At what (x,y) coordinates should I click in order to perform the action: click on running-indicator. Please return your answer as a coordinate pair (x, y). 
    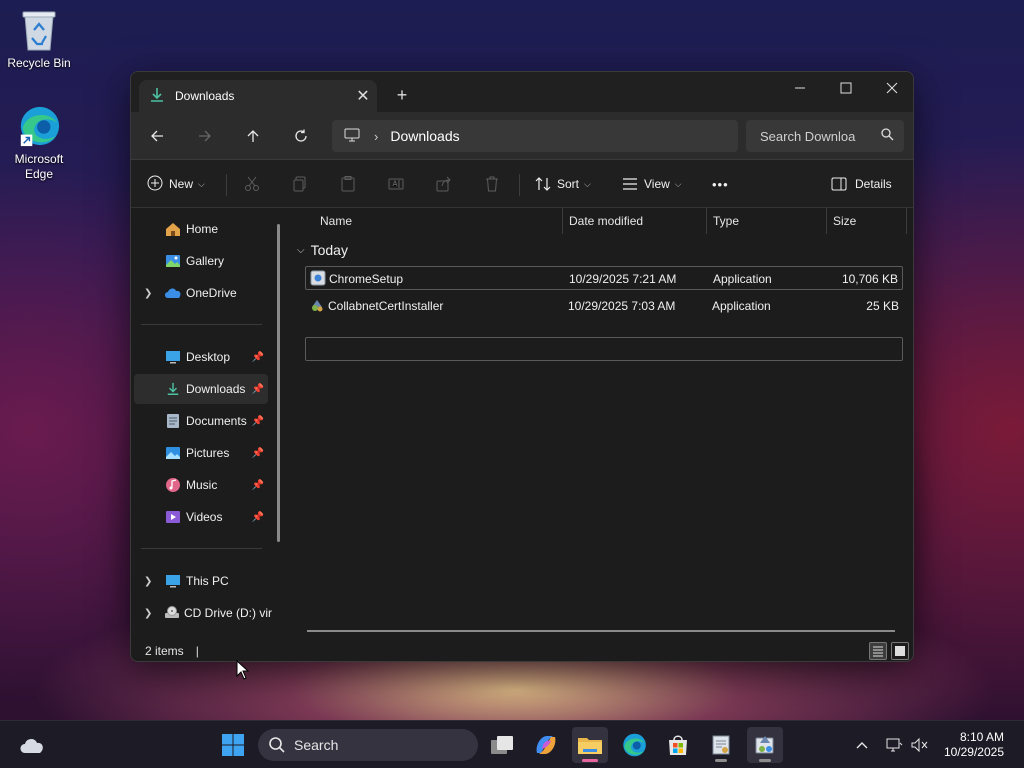
    Looking at the image, I should click on (721, 760).